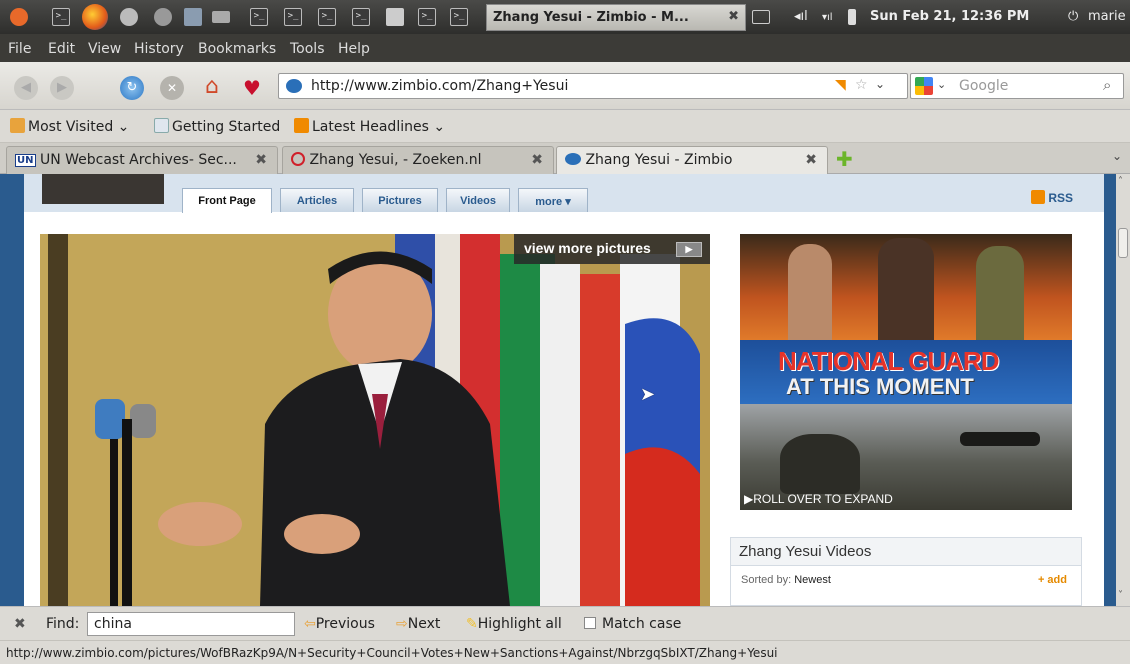 The width and height of the screenshot is (1130, 664). What do you see at coordinates (103, 189) in the screenshot?
I see `header-photo` at bounding box center [103, 189].